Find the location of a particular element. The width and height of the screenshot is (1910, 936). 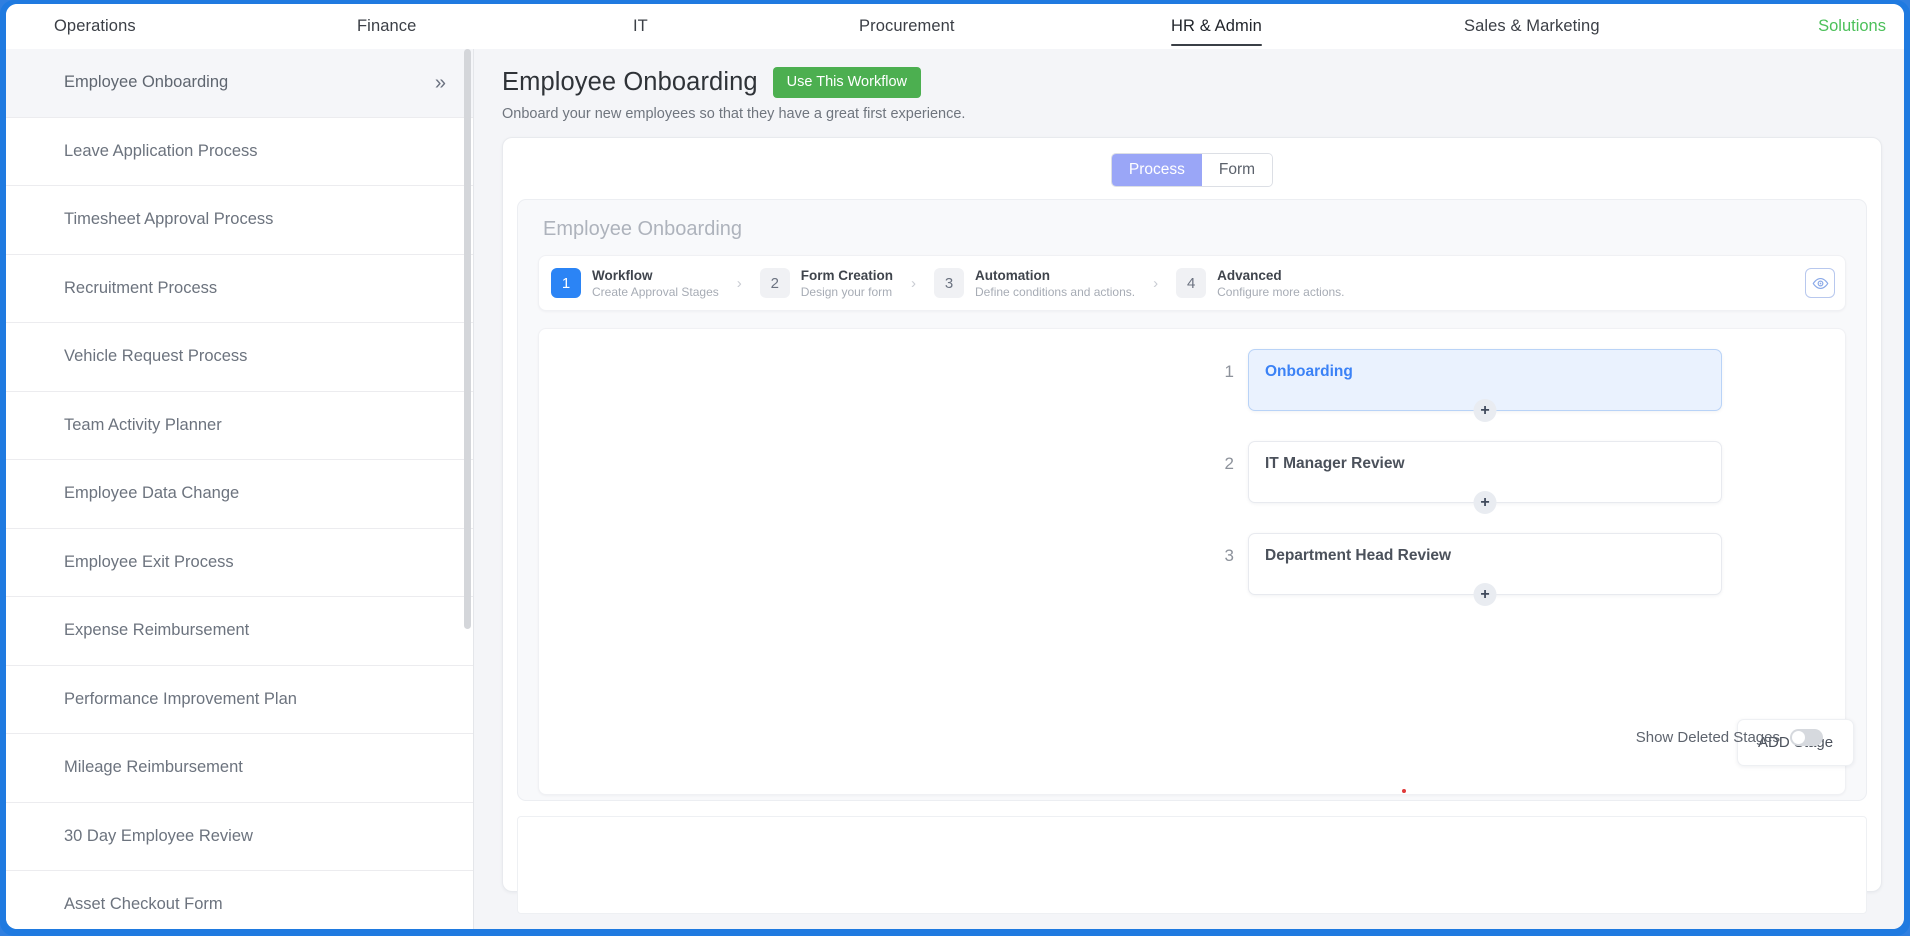

workflow-builder-title: Employee Onboarding is located at coordinates (643, 229).